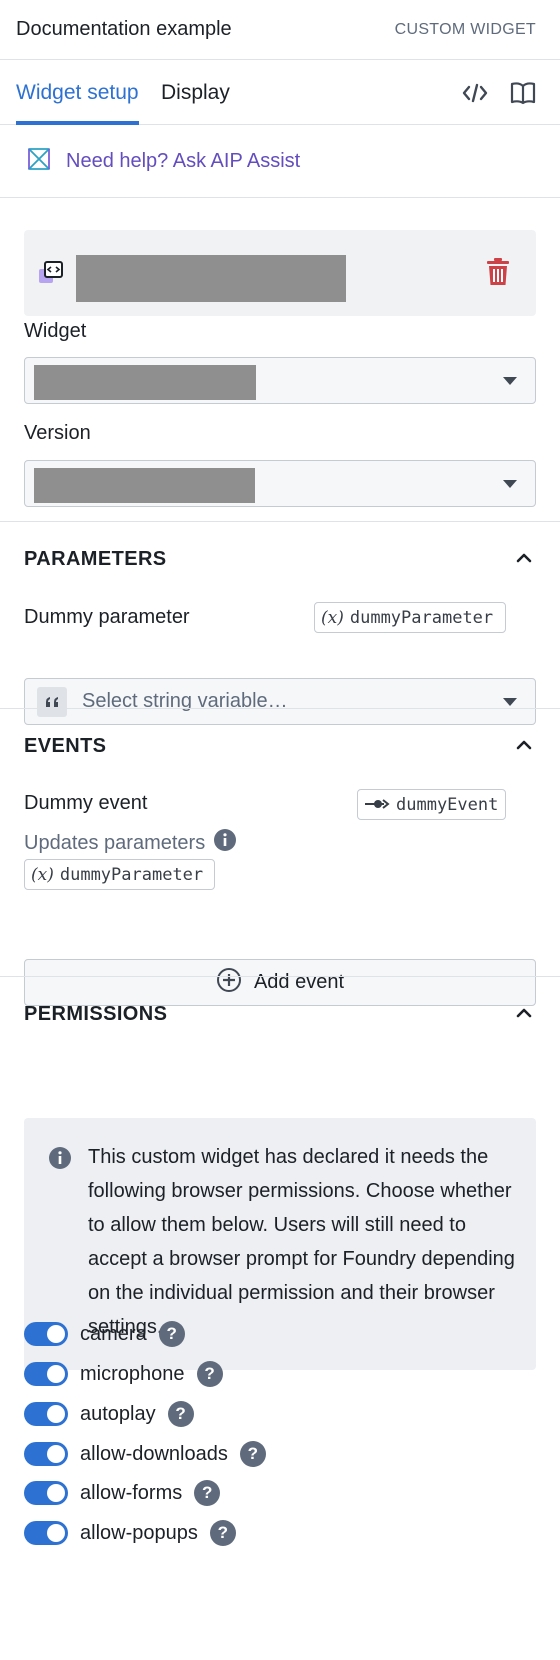 This screenshot has width=560, height=1660. What do you see at coordinates (144, 485) in the screenshot?
I see `redacted-version-value` at bounding box center [144, 485].